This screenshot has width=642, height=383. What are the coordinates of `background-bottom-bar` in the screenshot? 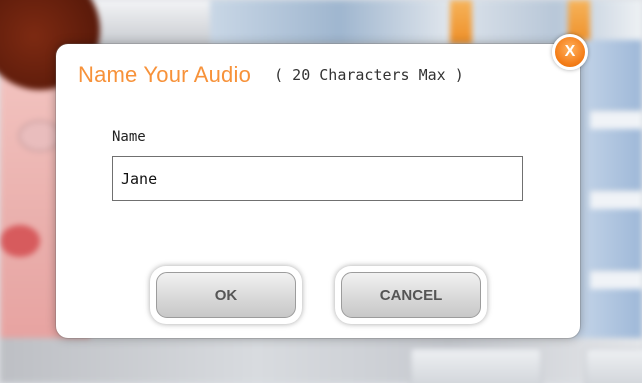 It's located at (321, 360).